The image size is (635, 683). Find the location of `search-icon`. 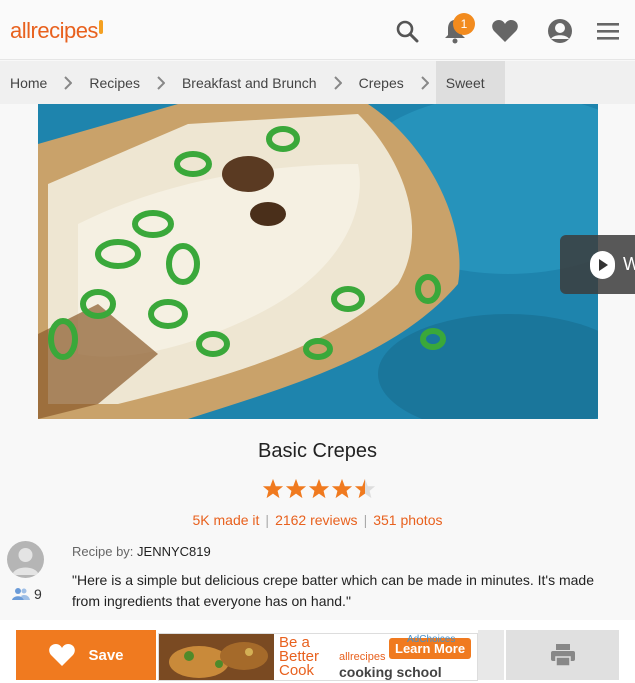

search-icon is located at coordinates (407, 31).